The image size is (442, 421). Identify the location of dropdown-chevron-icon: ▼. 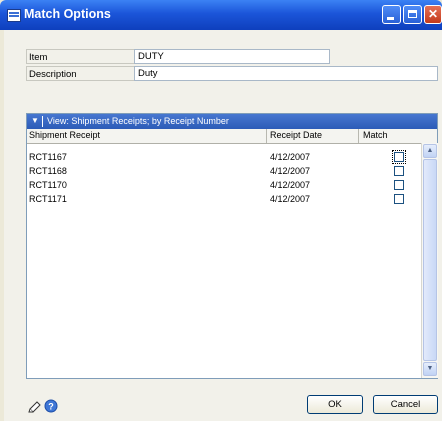
(35, 120).